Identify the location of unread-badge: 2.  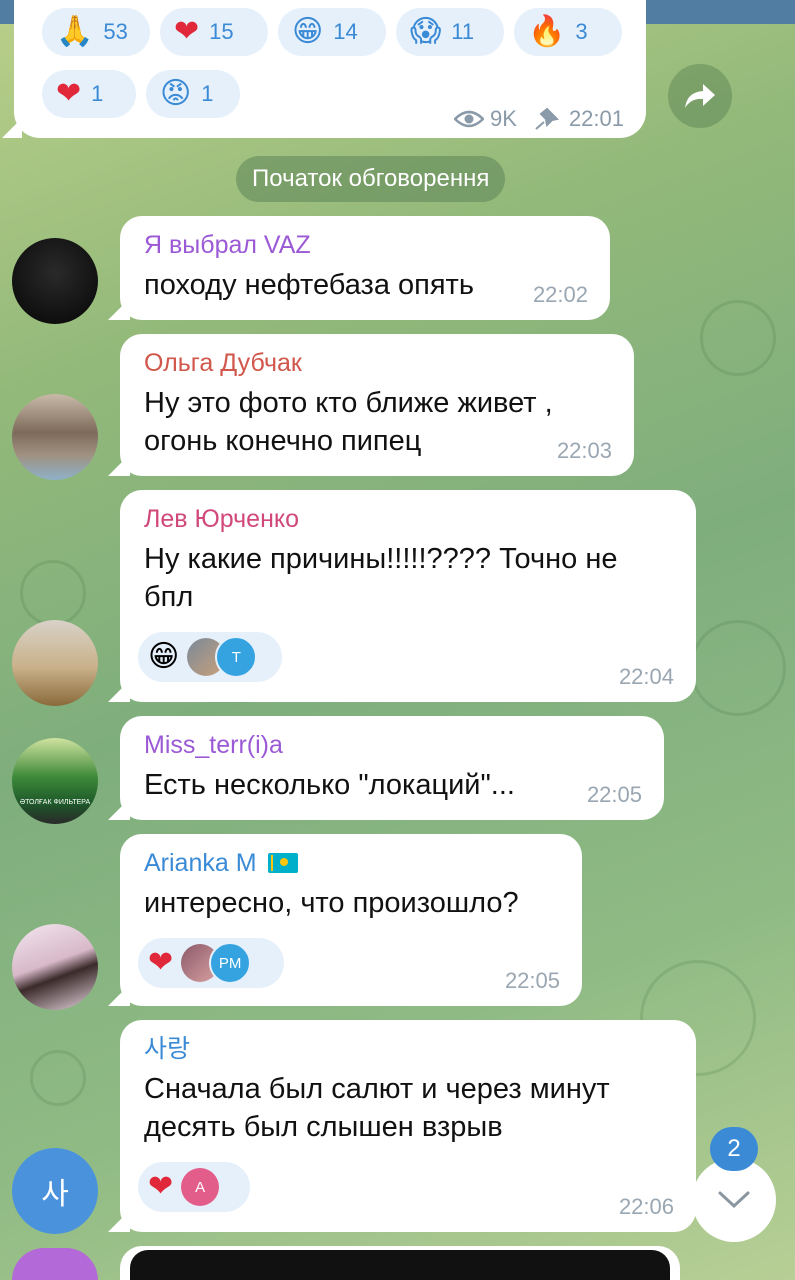
(734, 1149).